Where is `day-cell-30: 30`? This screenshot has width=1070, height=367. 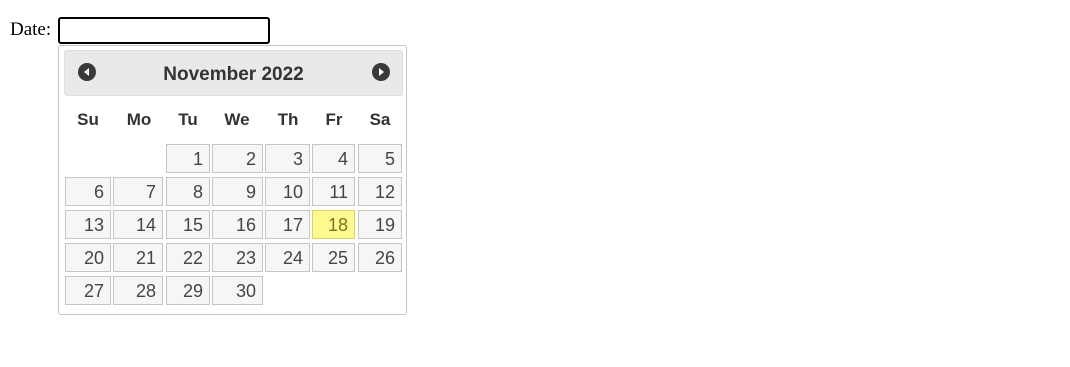
day-cell-30: 30 is located at coordinates (237, 290).